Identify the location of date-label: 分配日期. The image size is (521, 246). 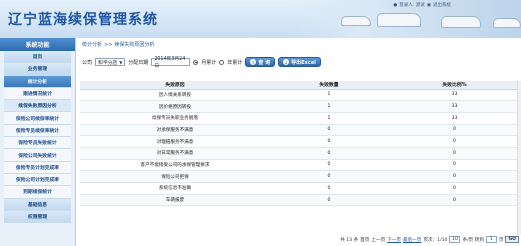
(138, 62).